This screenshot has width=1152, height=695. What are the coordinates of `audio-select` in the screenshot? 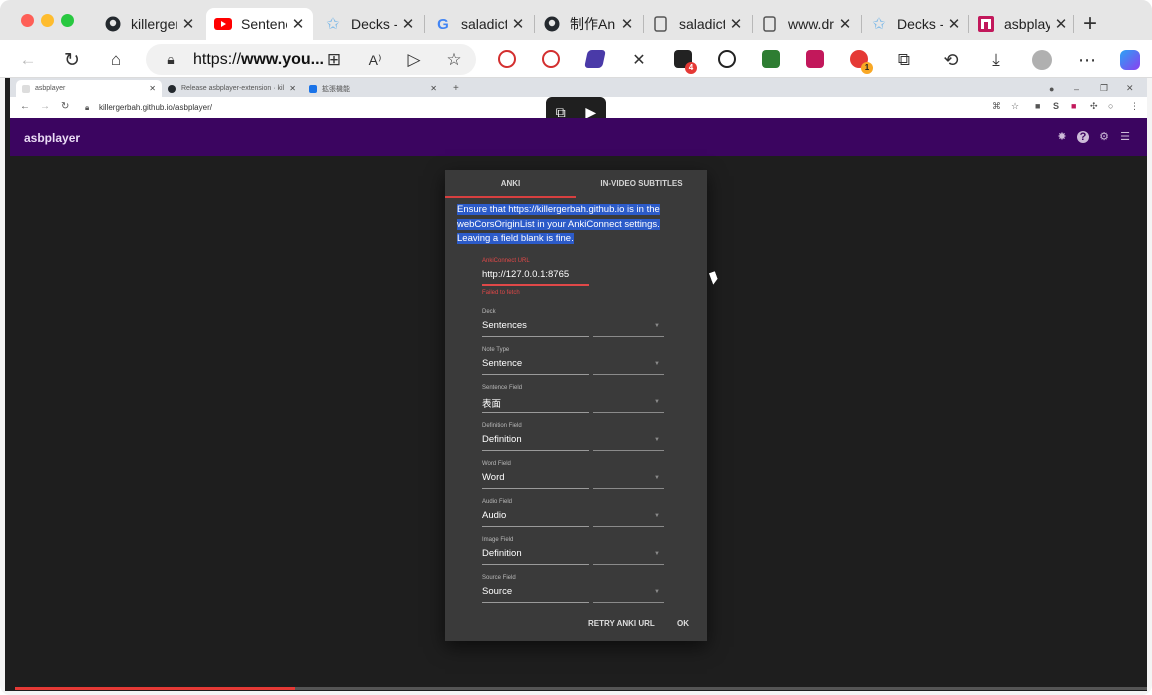 It's located at (628, 526).